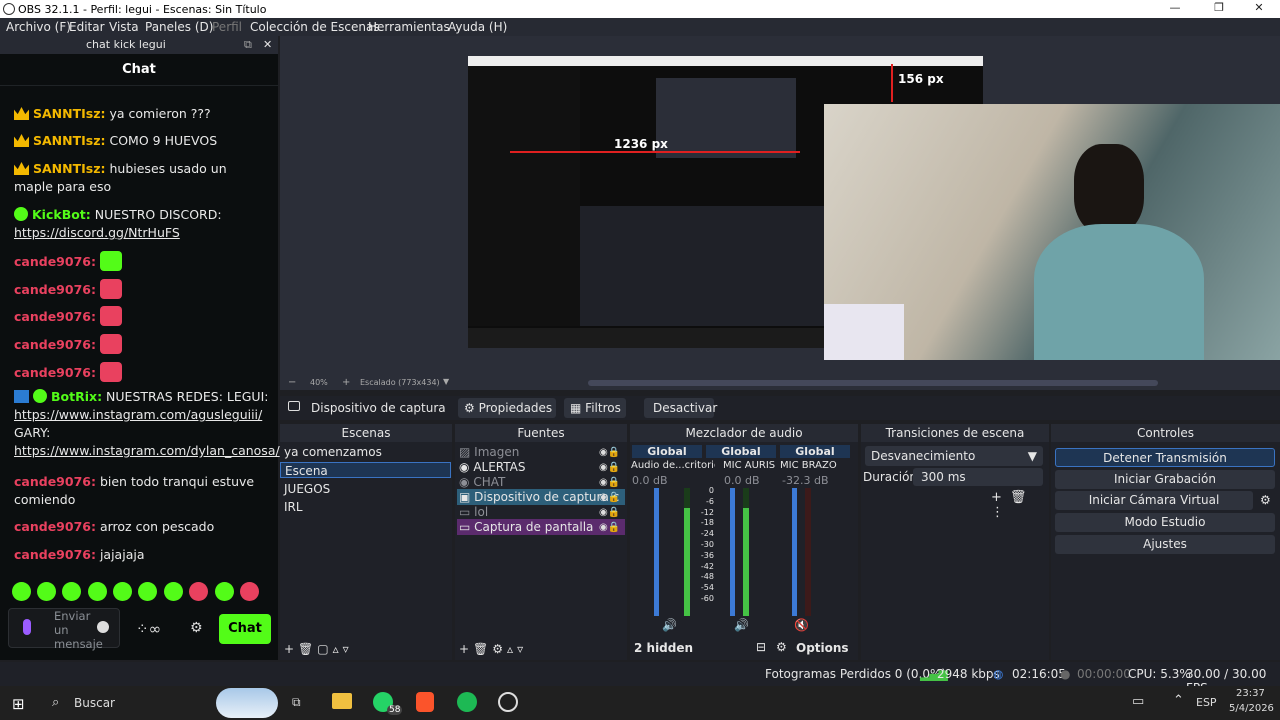 The height and width of the screenshot is (720, 1280). What do you see at coordinates (808, 552) in the screenshot?
I see `level-meter` at bounding box center [808, 552].